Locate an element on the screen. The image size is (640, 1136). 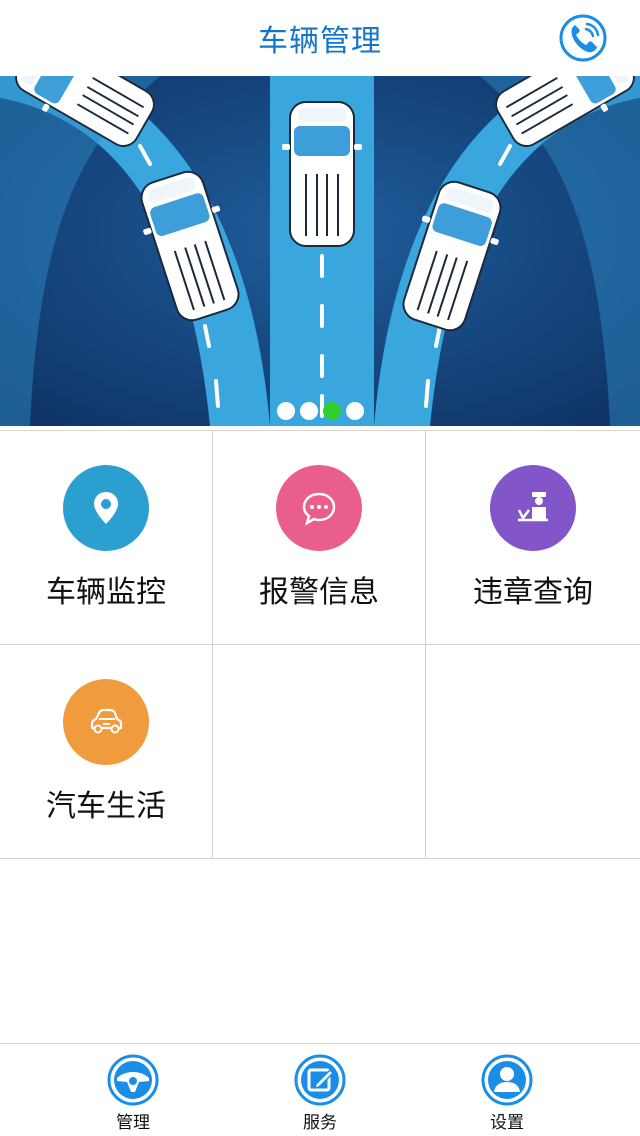
carousel-dots is located at coordinates (320, 411).